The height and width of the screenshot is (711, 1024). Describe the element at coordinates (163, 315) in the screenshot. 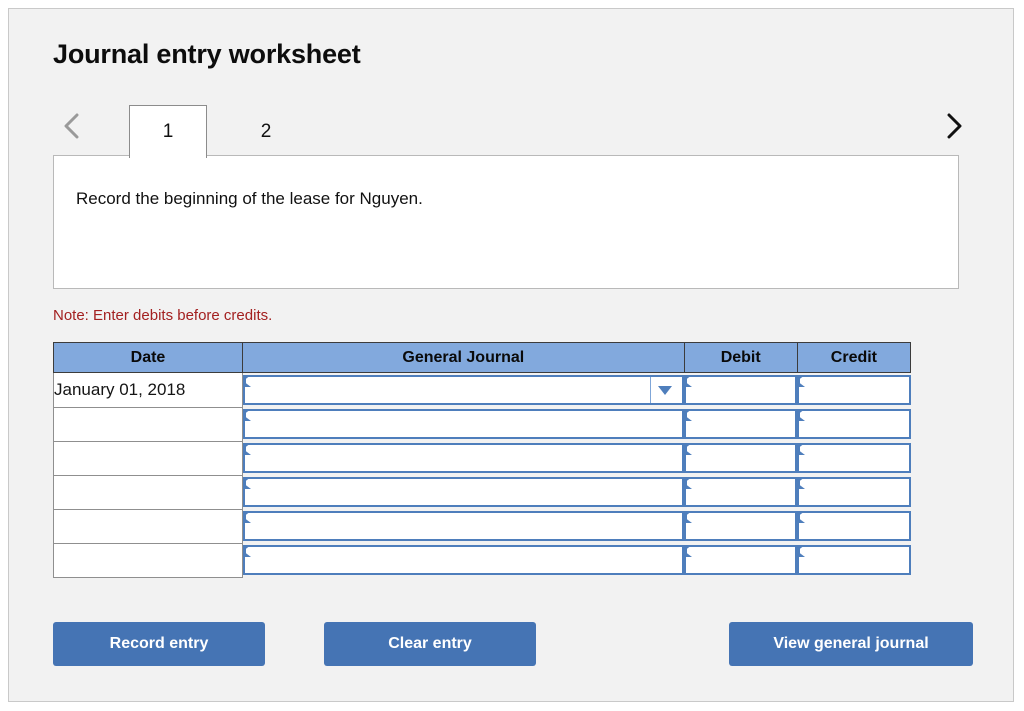

I see `debits-before-credits-note: Note: Enter debits before credits.` at that location.